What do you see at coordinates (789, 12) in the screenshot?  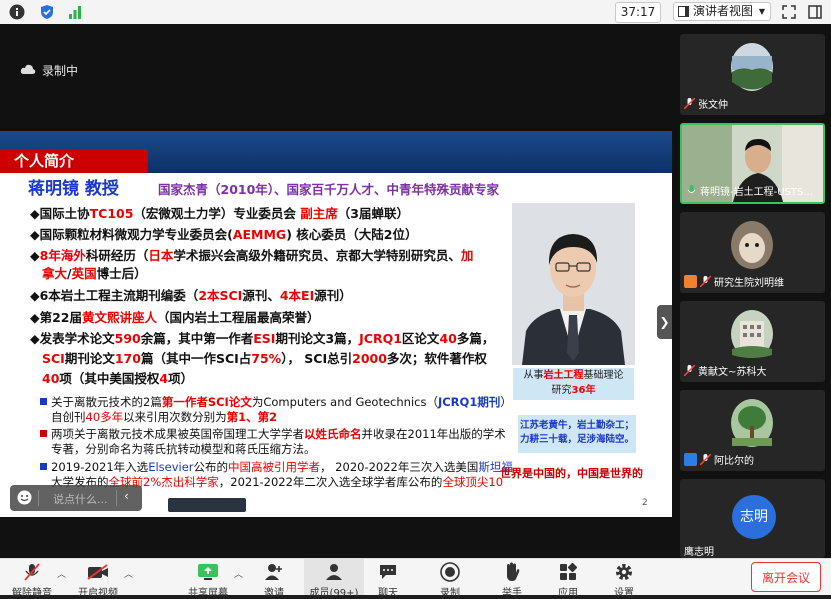 I see `fullscreen-icon` at bounding box center [789, 12].